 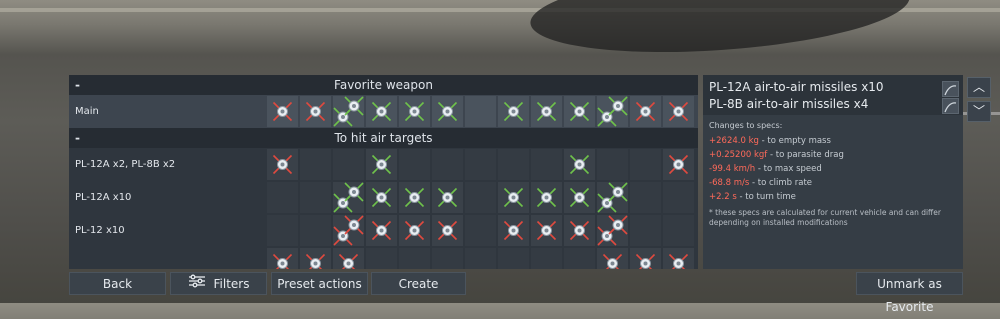 I want to click on spec-text: - to climb rate, so click(x=781, y=183).